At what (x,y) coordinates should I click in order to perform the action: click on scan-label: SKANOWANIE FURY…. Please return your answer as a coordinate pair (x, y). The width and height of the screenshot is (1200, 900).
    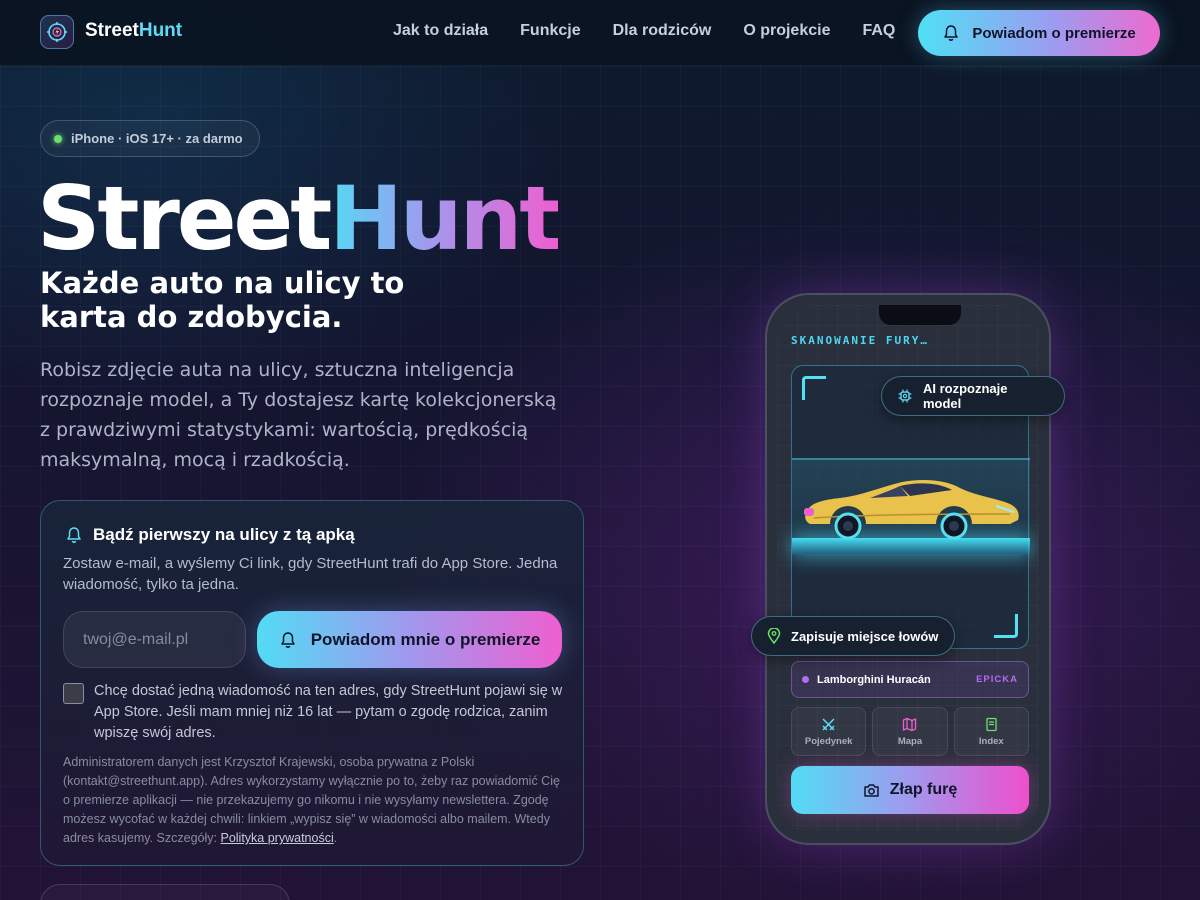
    Looking at the image, I should click on (860, 340).